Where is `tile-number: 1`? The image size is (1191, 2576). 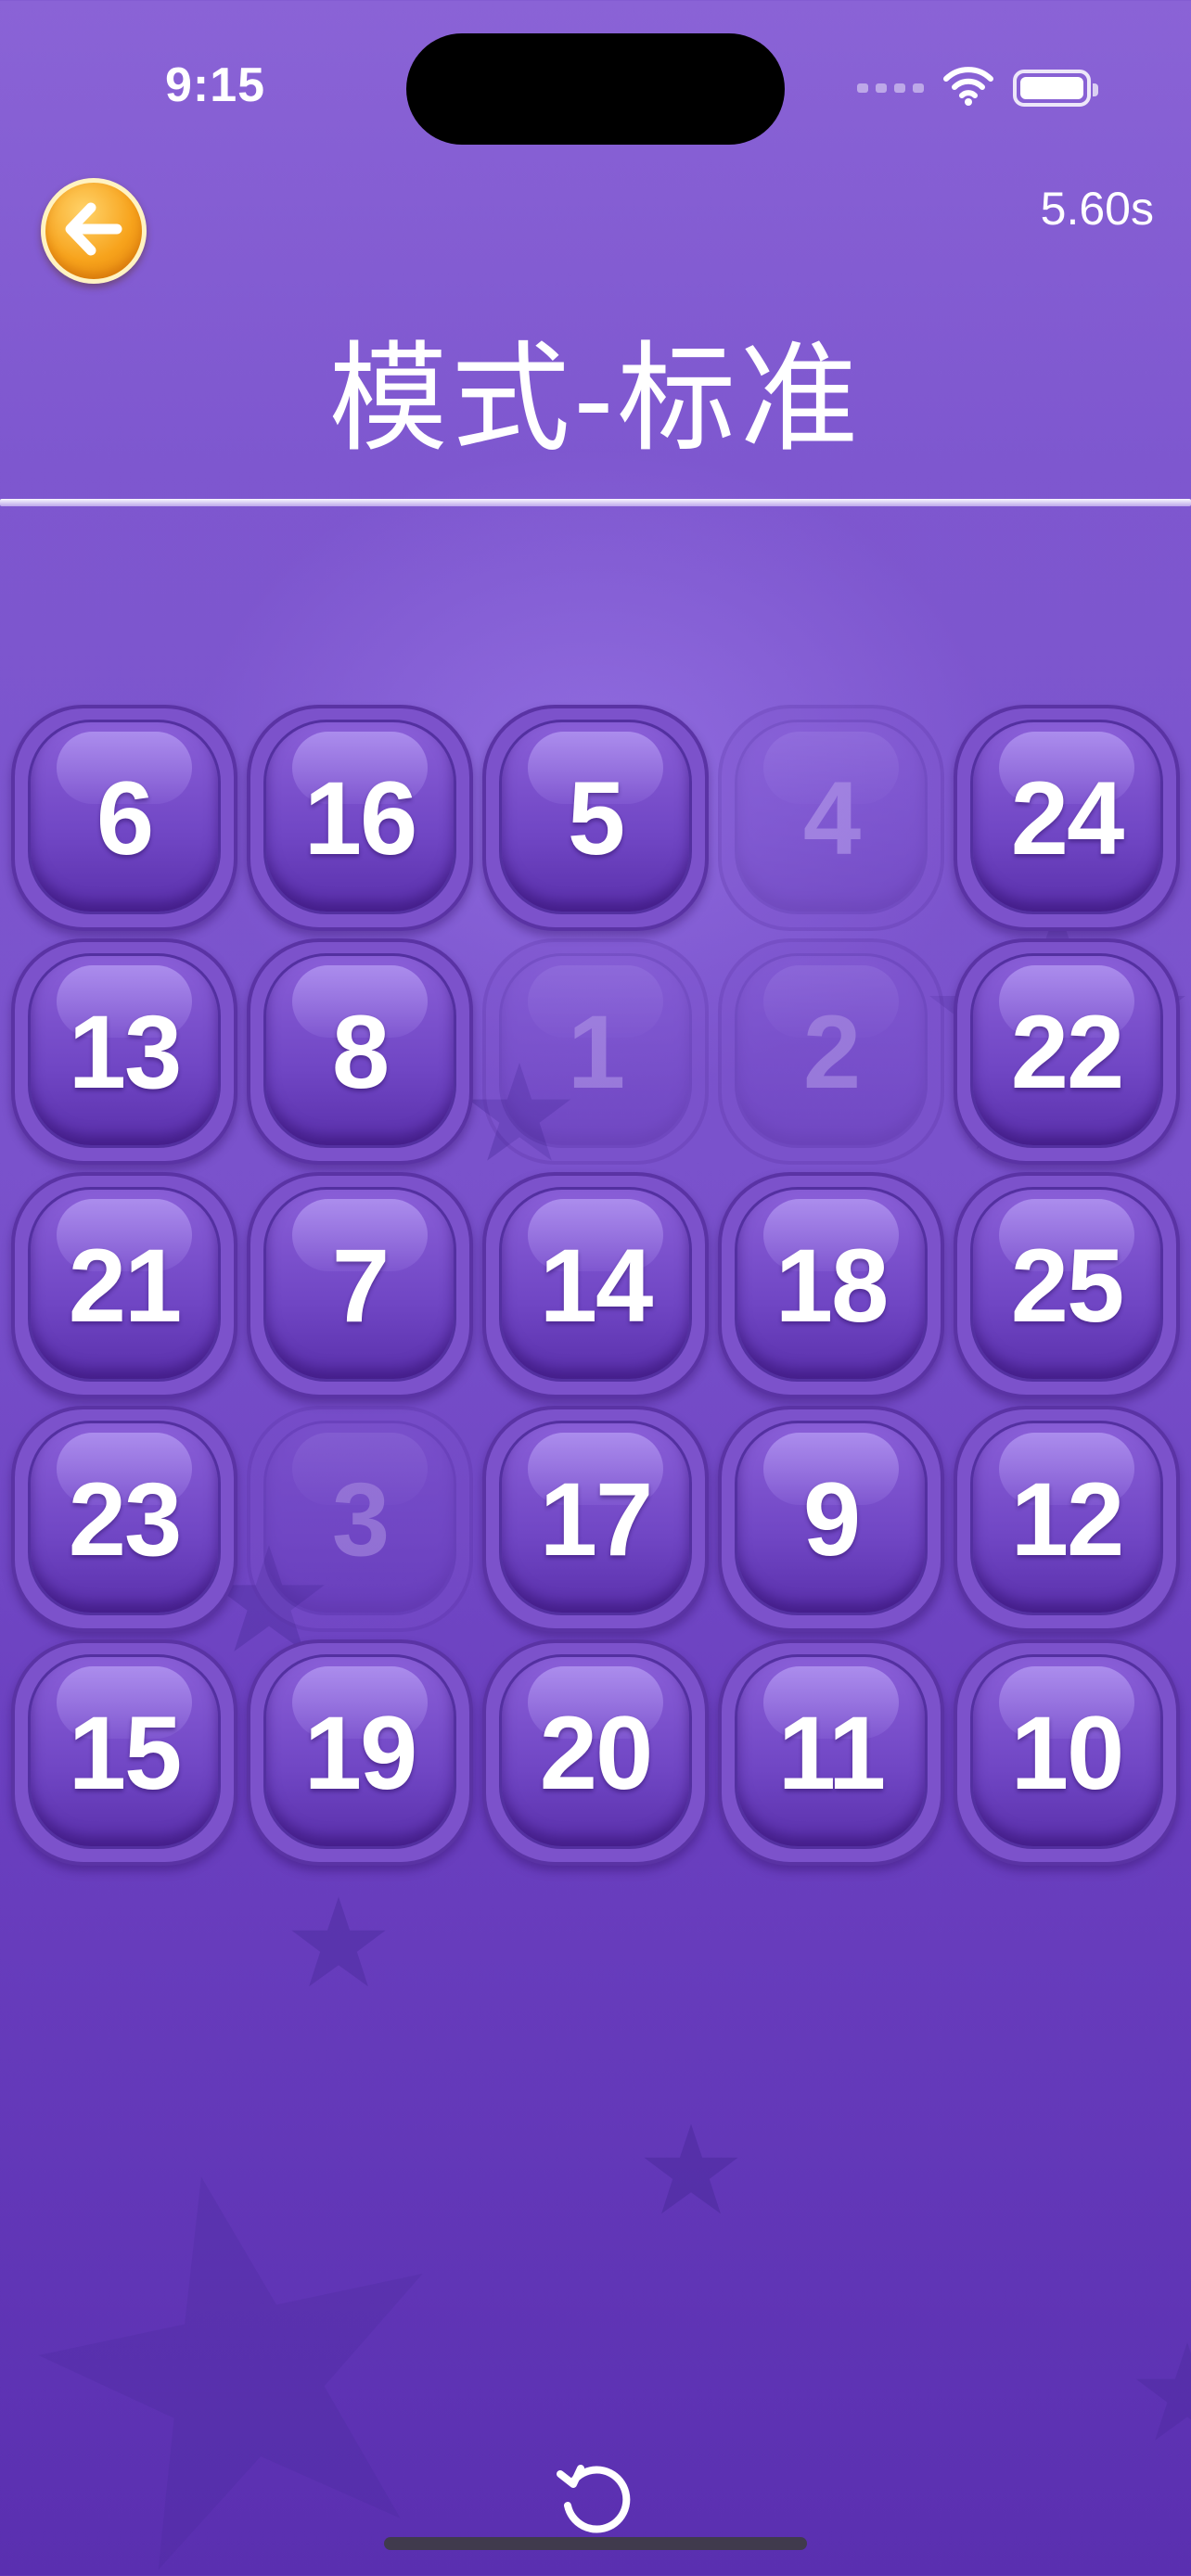
tile-number: 1 is located at coordinates (596, 1051).